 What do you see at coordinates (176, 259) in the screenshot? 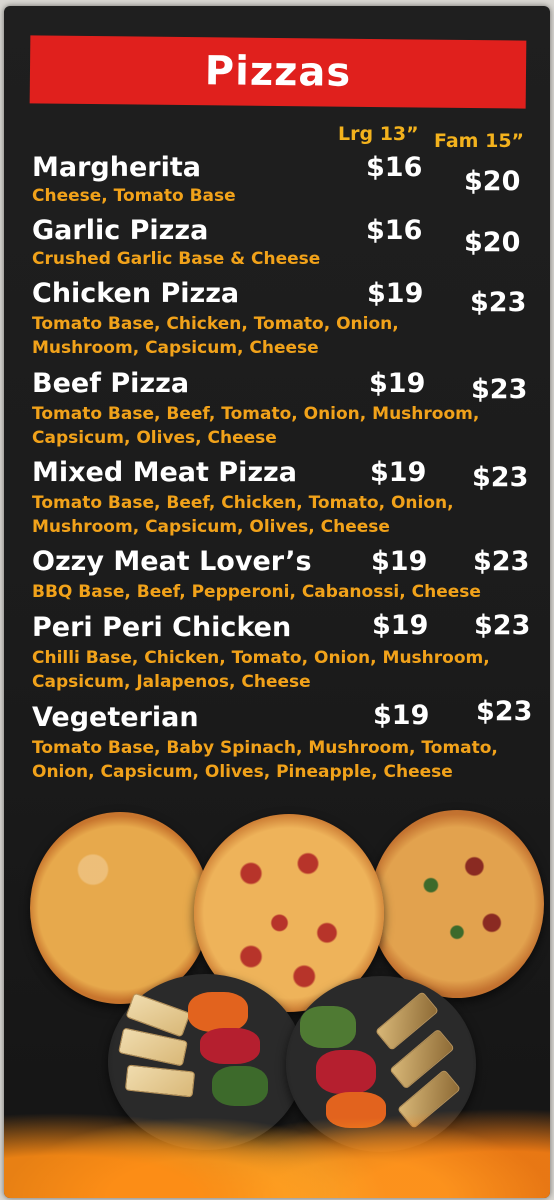
I see `item-description: Crushed Garlic Base & Cheese` at bounding box center [176, 259].